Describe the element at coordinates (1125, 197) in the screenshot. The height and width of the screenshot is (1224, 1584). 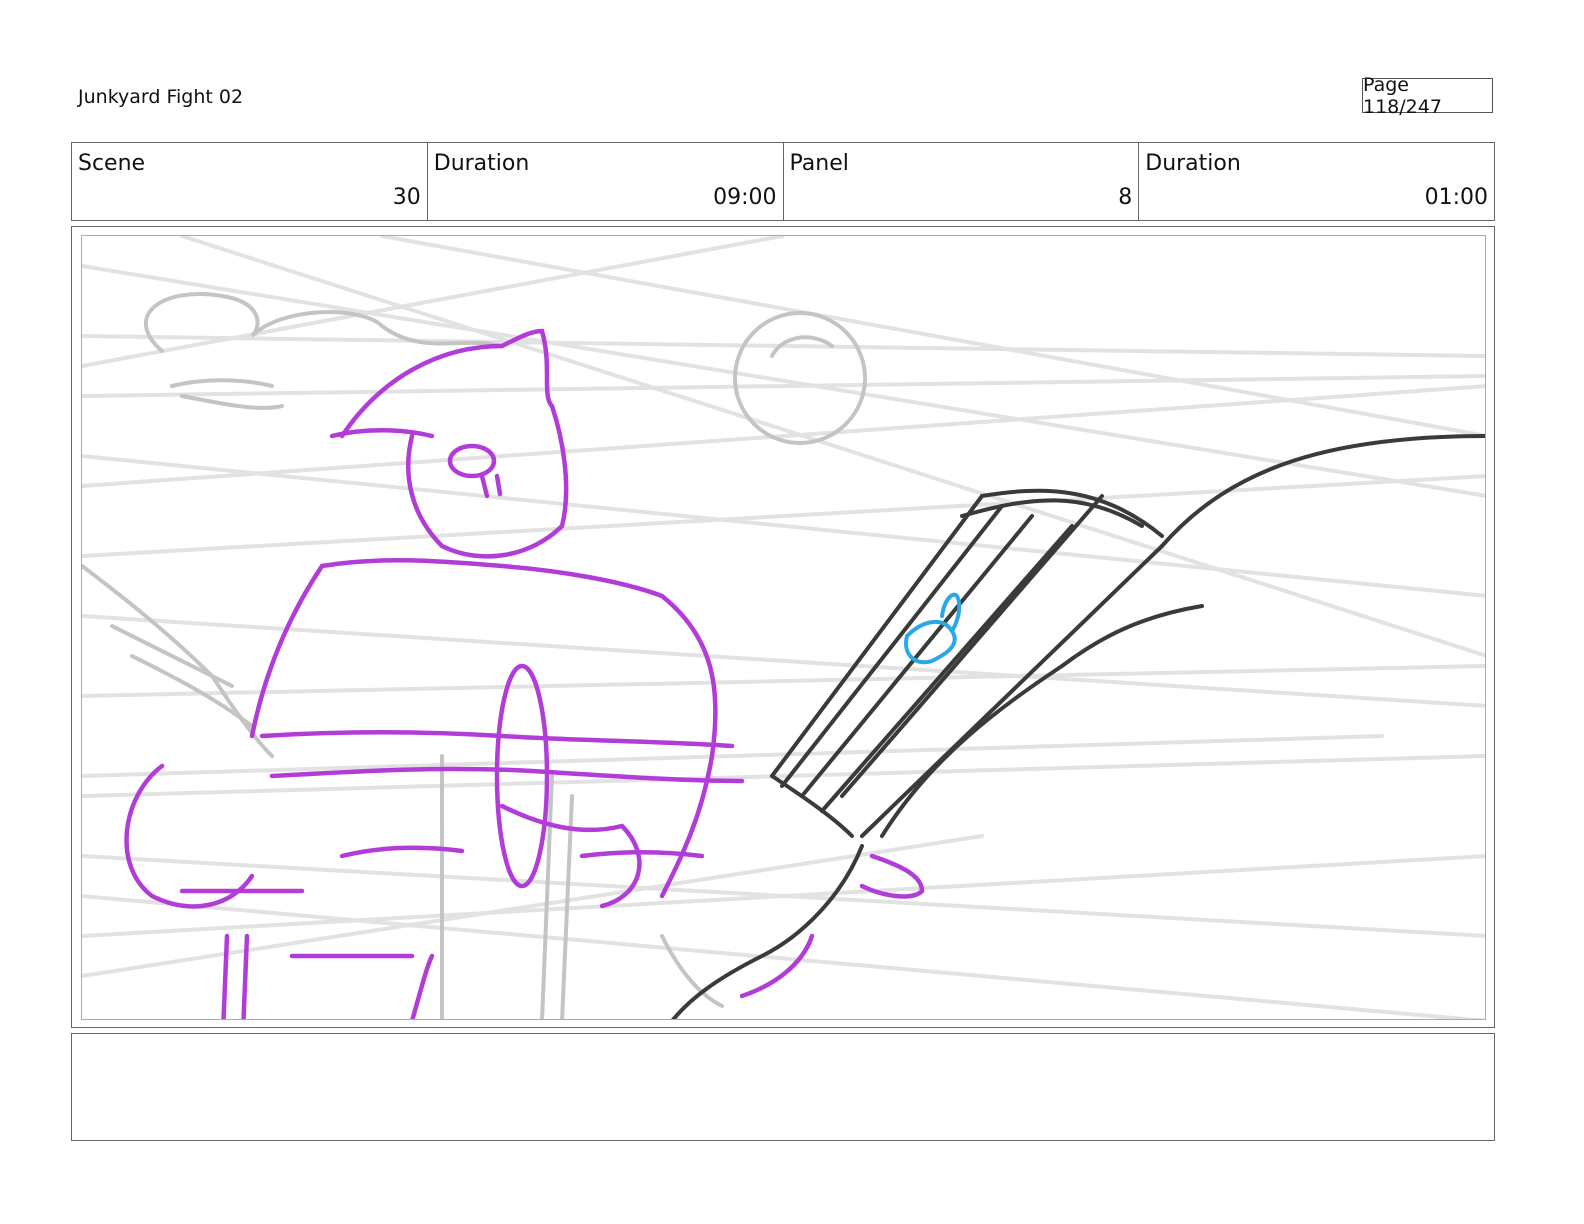
I see `panel-value: 8` at that location.